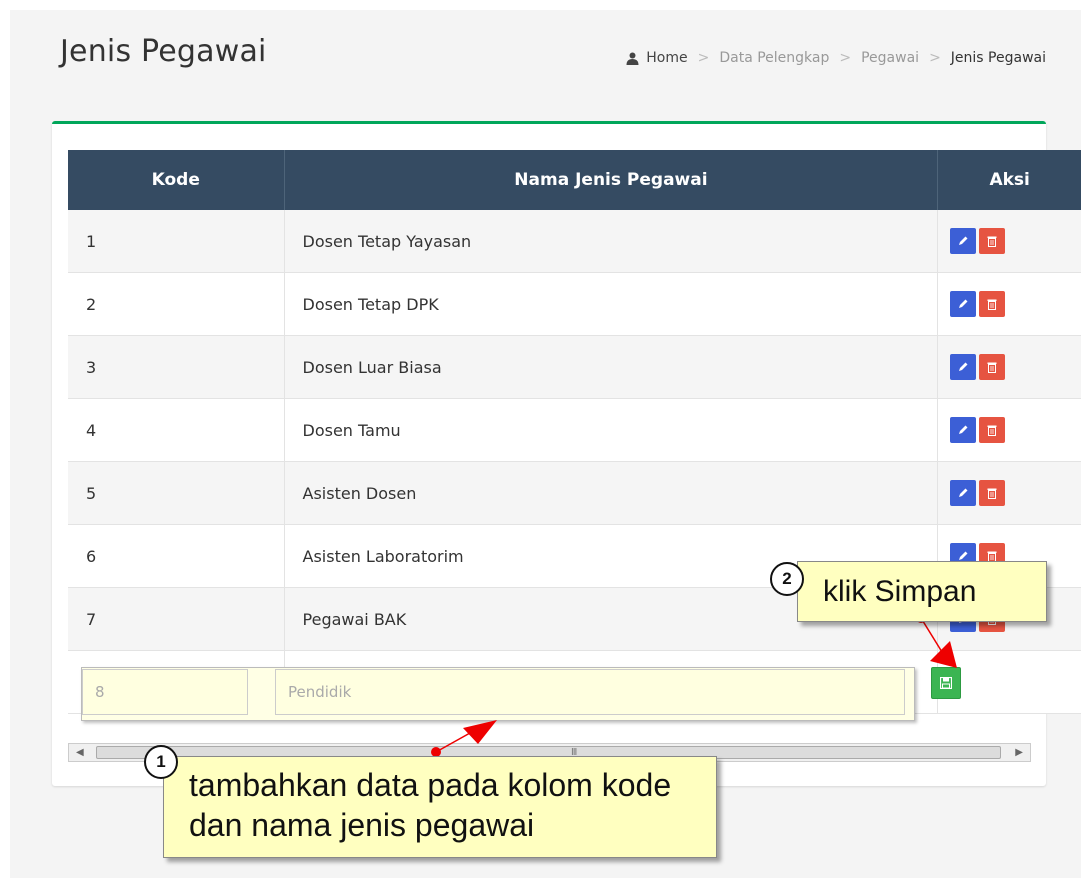 The width and height of the screenshot is (1081, 878). I want to click on cell-nama: Dosen Tetap Yayasan, so click(611, 241).